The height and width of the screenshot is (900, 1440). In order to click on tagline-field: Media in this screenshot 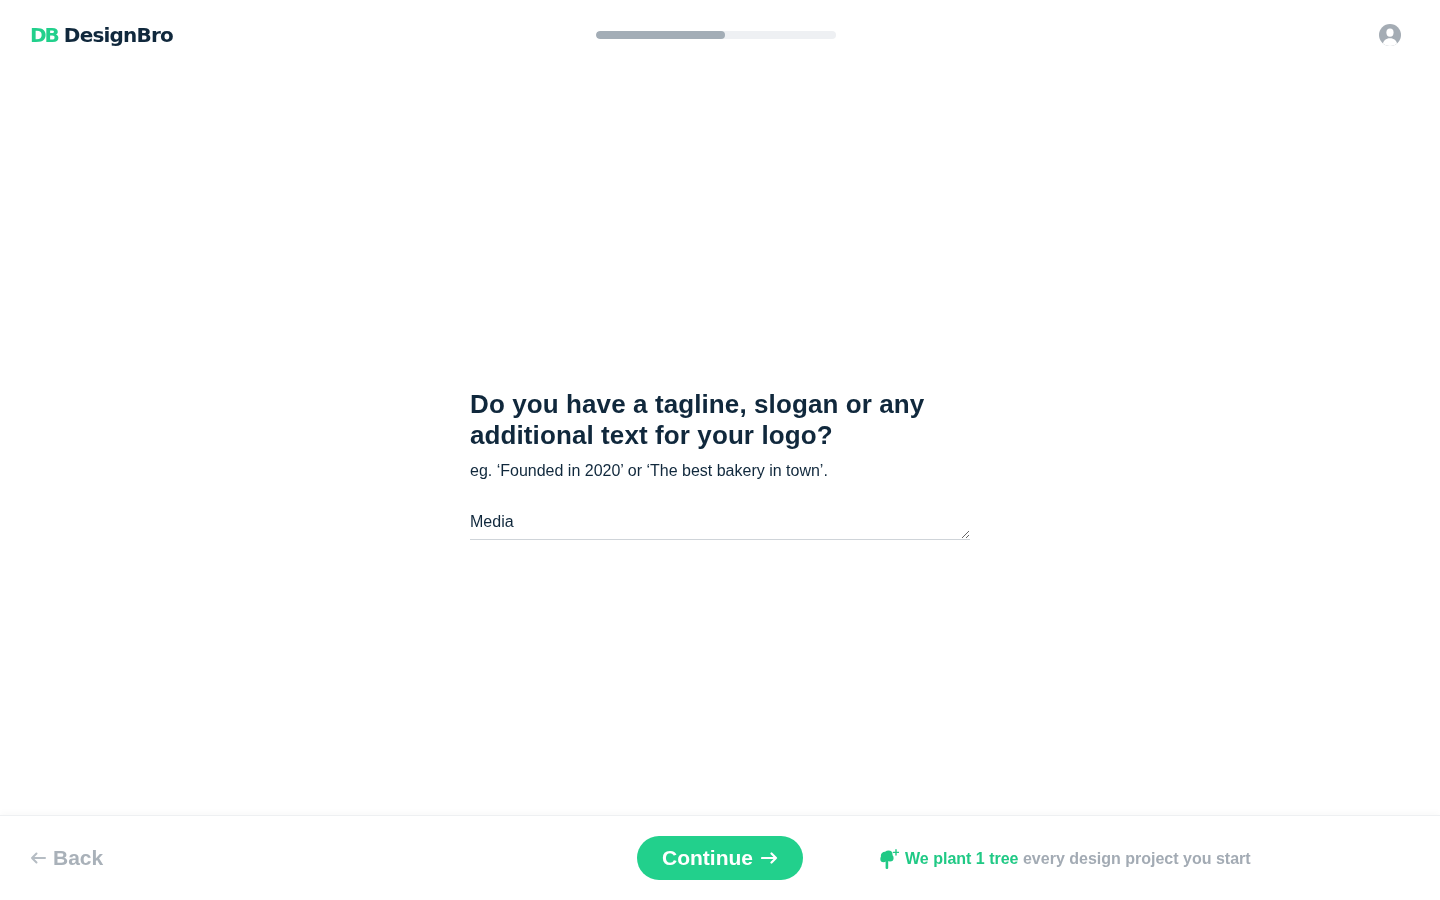, I will do `click(720, 523)`.